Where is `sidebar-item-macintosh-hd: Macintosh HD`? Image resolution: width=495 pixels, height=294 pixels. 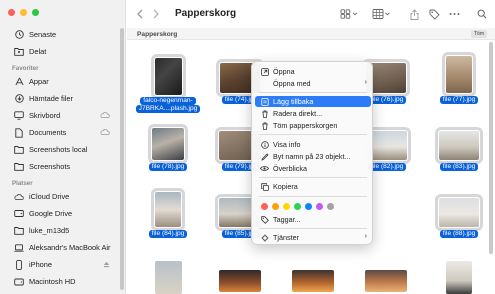
sidebar-item-macintosh-hd: Macintosh HD is located at coordinates (60, 281).